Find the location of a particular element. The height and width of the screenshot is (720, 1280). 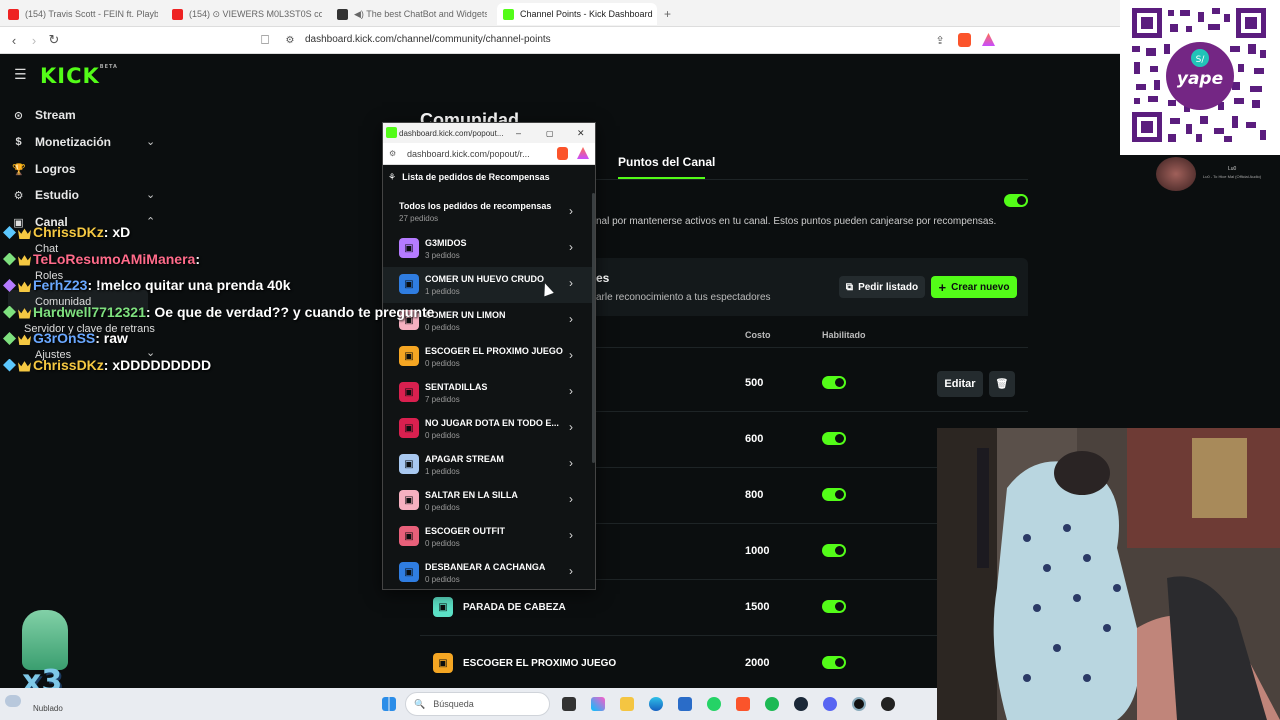

sidebar-item-monetization: $ Monetización is located at coordinates (61, 142).